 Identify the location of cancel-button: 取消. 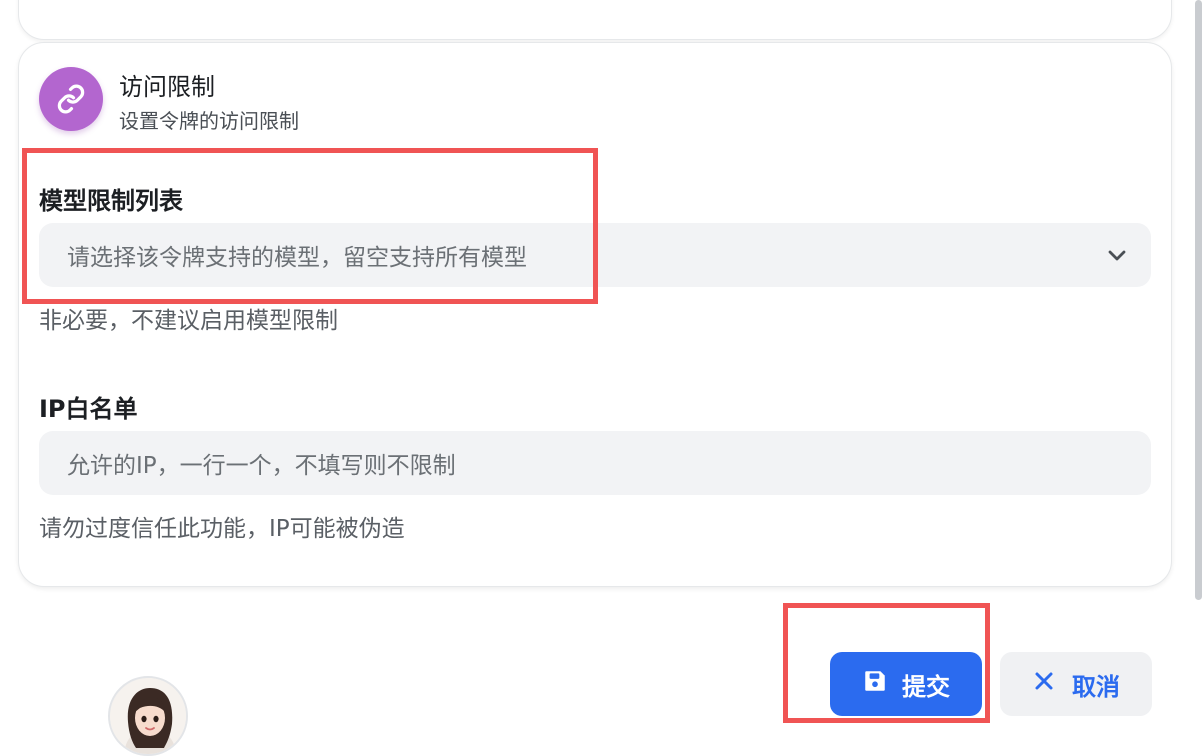
(1076, 684).